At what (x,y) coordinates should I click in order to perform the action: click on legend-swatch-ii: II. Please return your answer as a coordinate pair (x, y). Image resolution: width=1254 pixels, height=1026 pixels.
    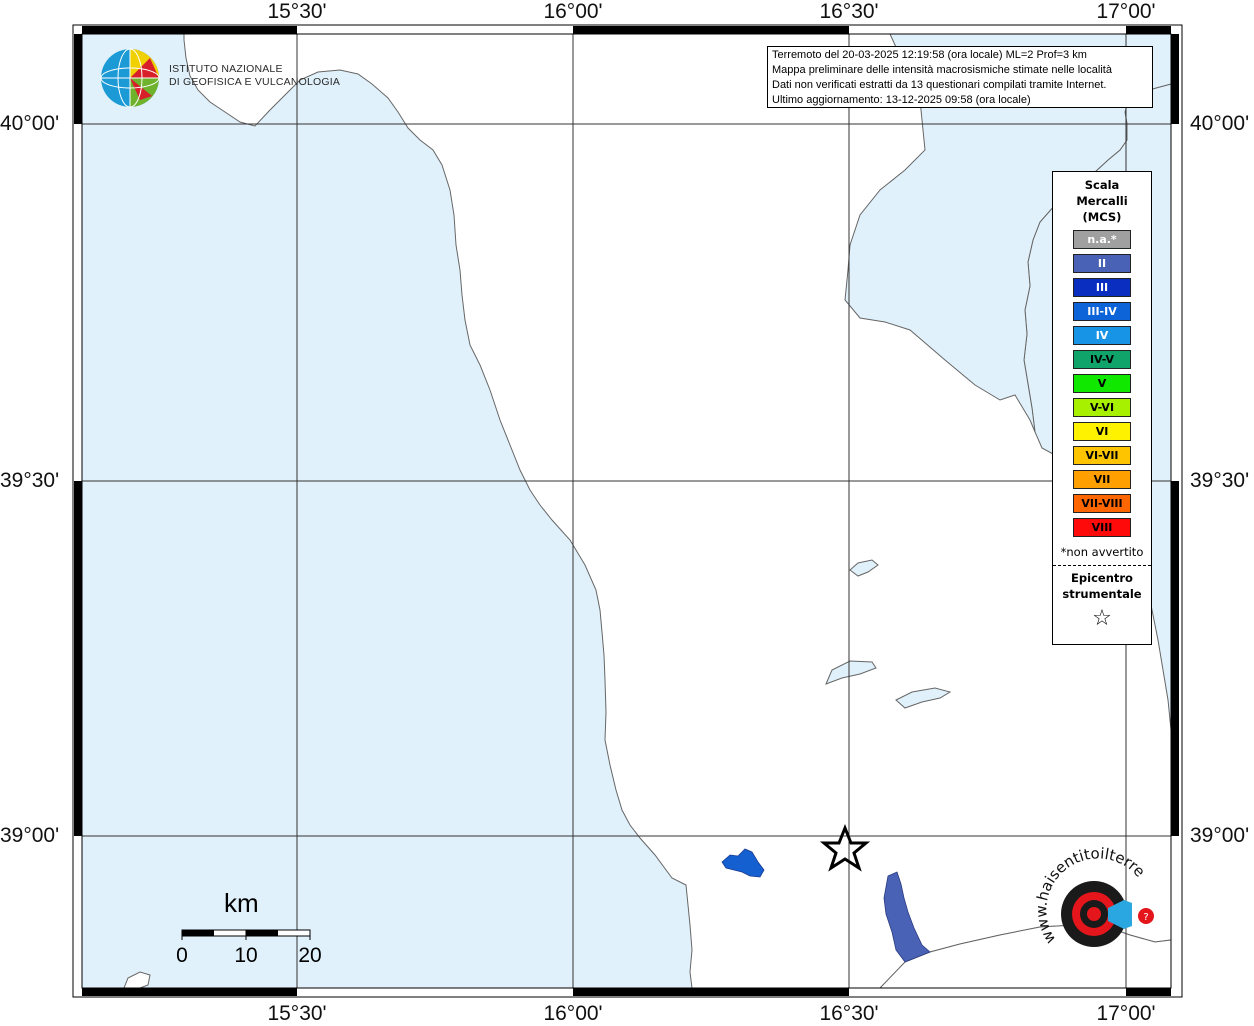
    Looking at the image, I should click on (1102, 263).